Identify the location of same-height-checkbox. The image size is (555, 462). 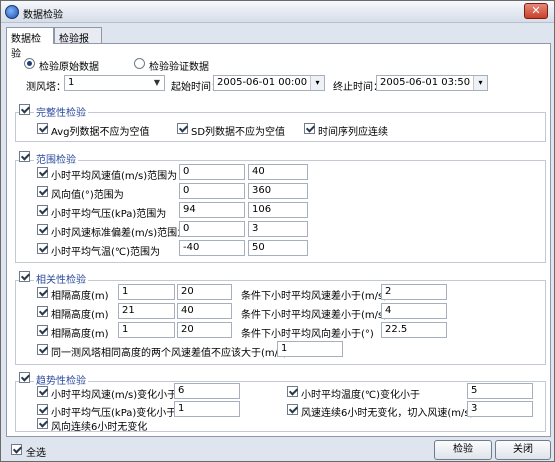
(42, 349).